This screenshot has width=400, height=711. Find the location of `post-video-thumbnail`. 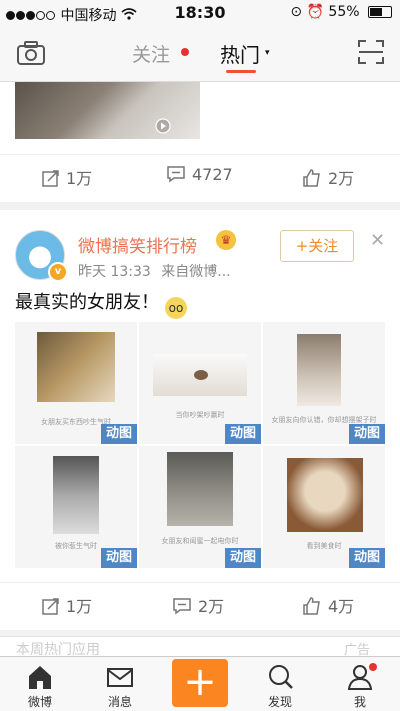

post-video-thumbnail is located at coordinates (107, 110).